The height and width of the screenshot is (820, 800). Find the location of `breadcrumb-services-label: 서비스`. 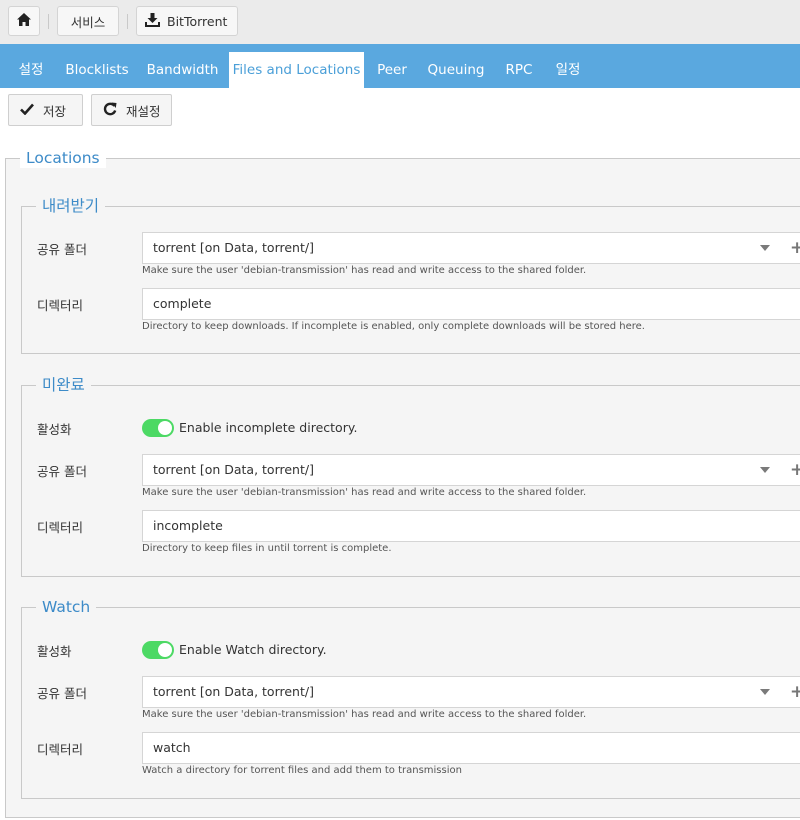

breadcrumb-services-label: 서비스 is located at coordinates (88, 22).